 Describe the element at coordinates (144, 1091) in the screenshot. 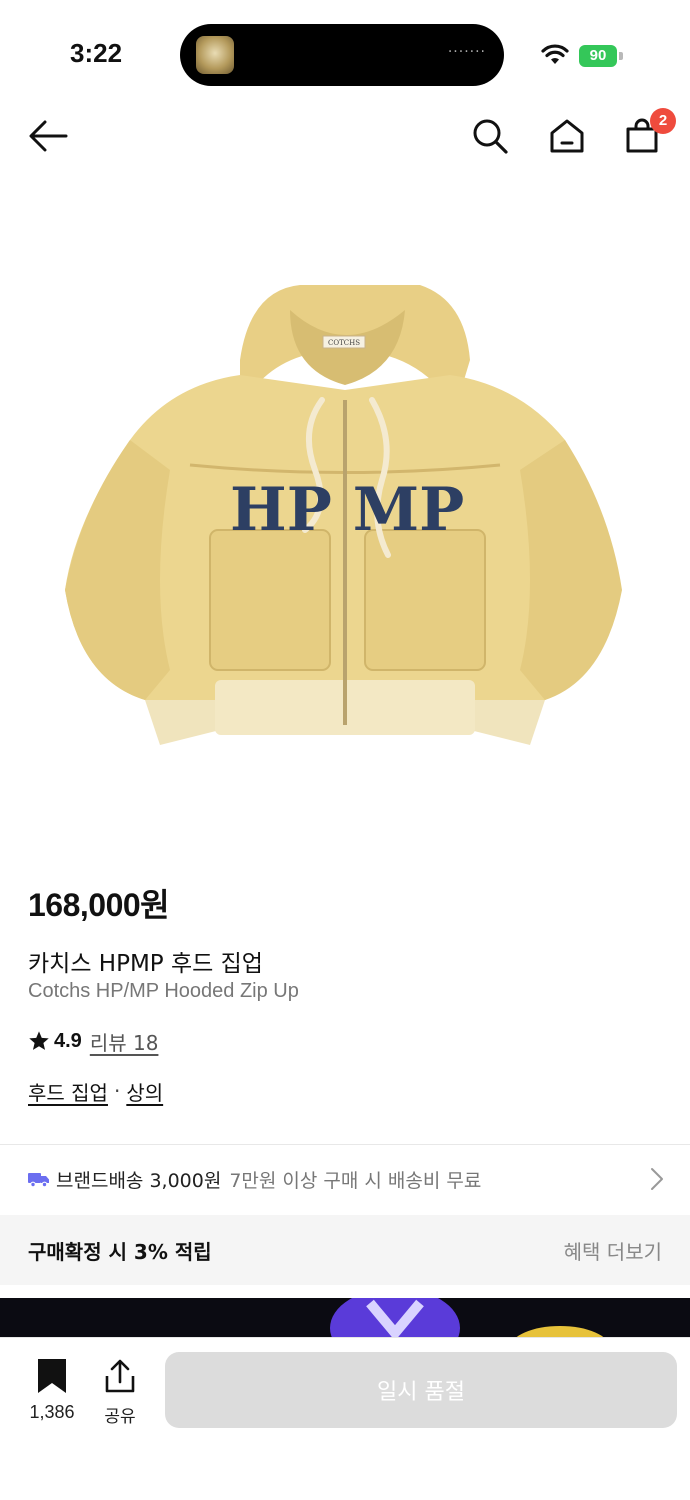

I see `category-tops: 상의` at that location.